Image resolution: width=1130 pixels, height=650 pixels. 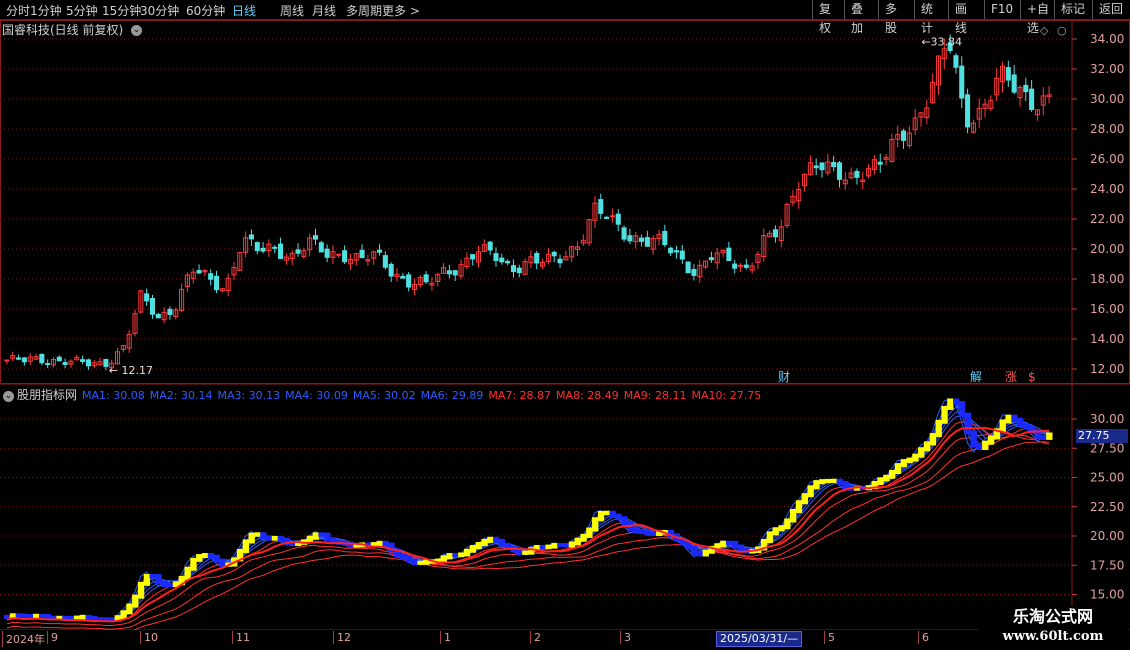 I want to click on tab-period-10: 更多 >, so click(x=401, y=10).